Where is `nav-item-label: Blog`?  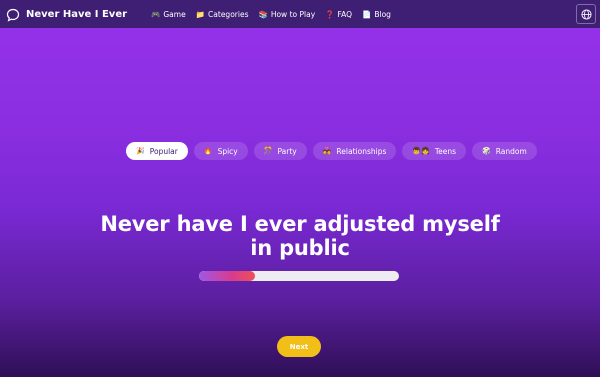
nav-item-label: Blog is located at coordinates (382, 14).